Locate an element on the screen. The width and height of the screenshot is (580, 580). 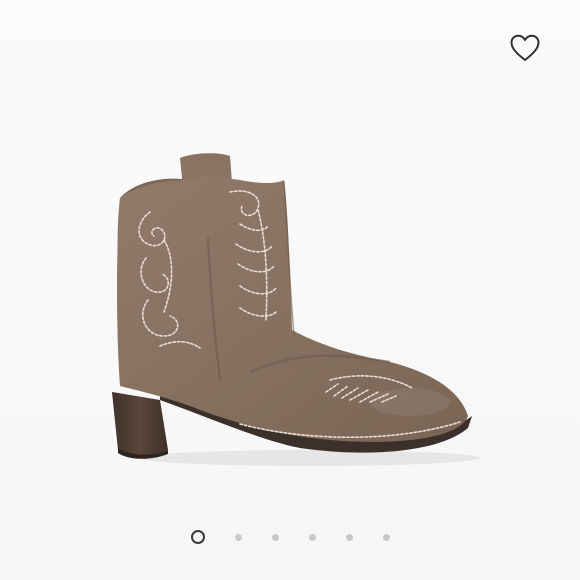
heart-outline-icon is located at coordinates (525, 47).